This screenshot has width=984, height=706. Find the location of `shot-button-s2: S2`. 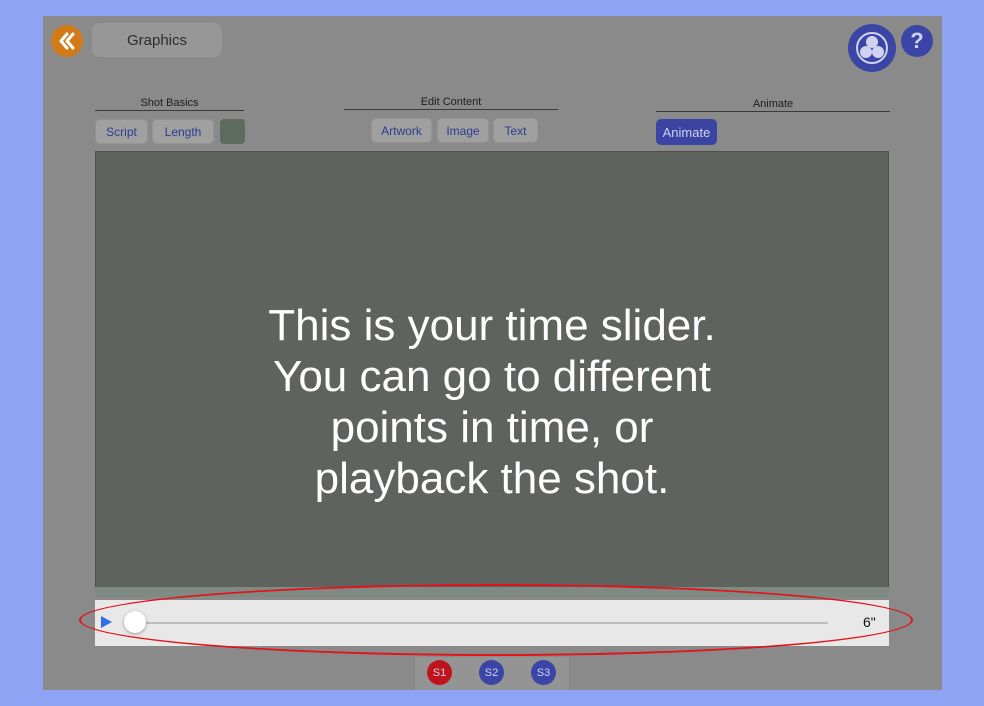

shot-button-s2: S2 is located at coordinates (491, 672).